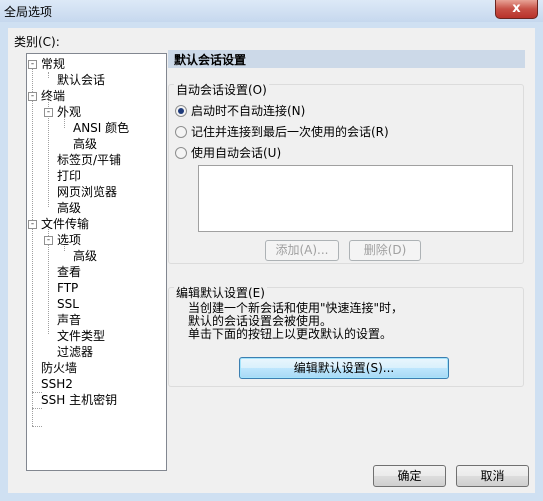 This screenshot has height=501, width=543. What do you see at coordinates (271, 11) in the screenshot?
I see `title-bar: 全局选项 x` at bounding box center [271, 11].